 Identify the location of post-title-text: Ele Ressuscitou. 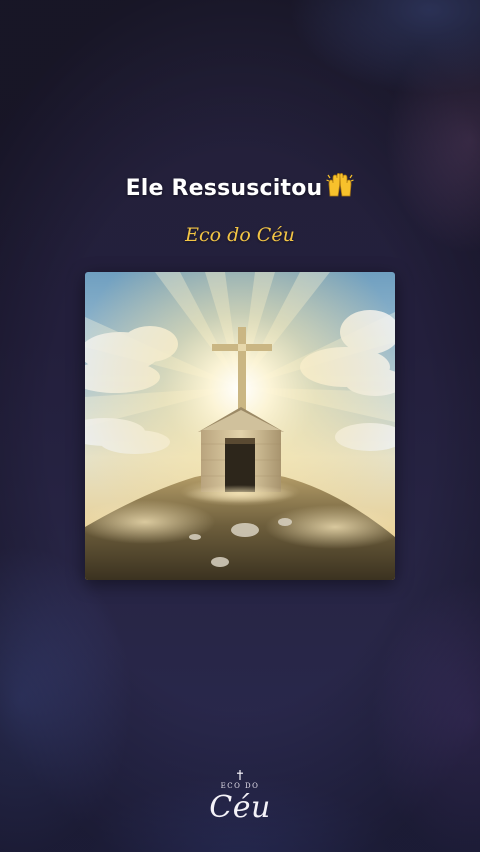
(224, 188).